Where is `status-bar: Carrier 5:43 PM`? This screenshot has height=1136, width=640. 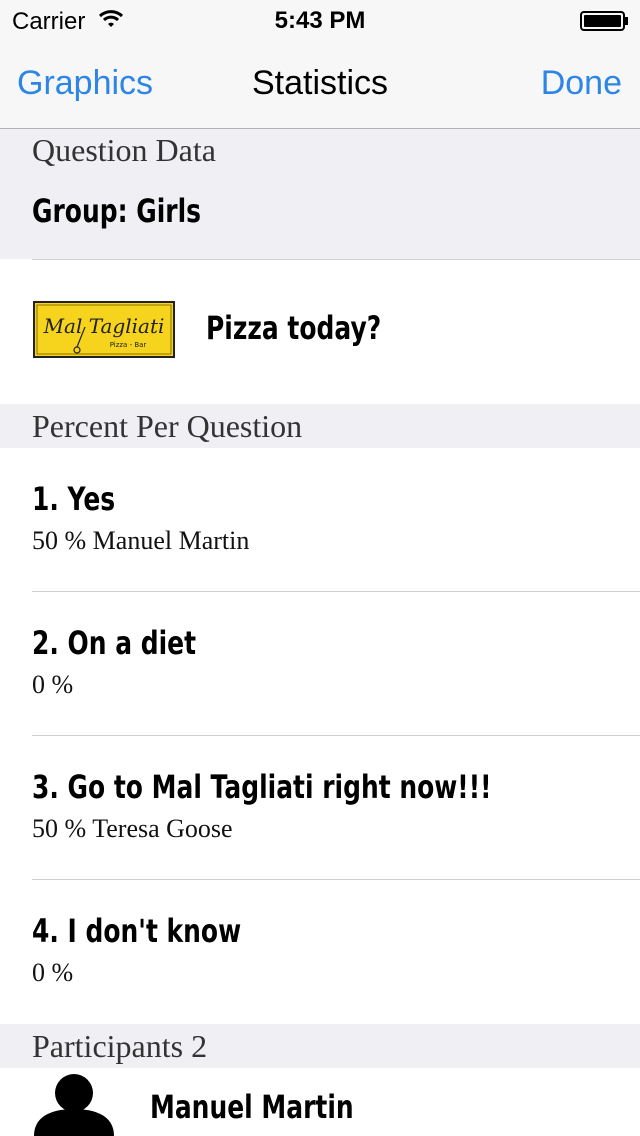 status-bar: Carrier 5:43 PM is located at coordinates (320, 20).